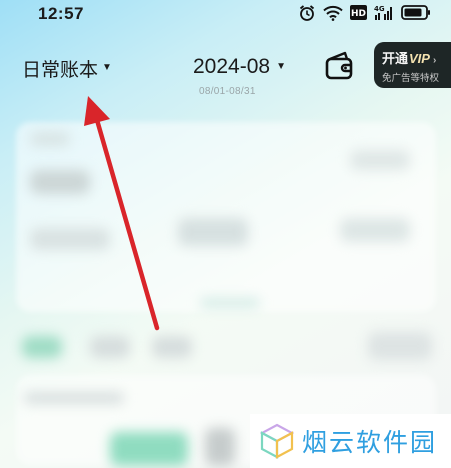 This screenshot has width=451, height=468. I want to click on month-label: 2024-08, so click(232, 66).